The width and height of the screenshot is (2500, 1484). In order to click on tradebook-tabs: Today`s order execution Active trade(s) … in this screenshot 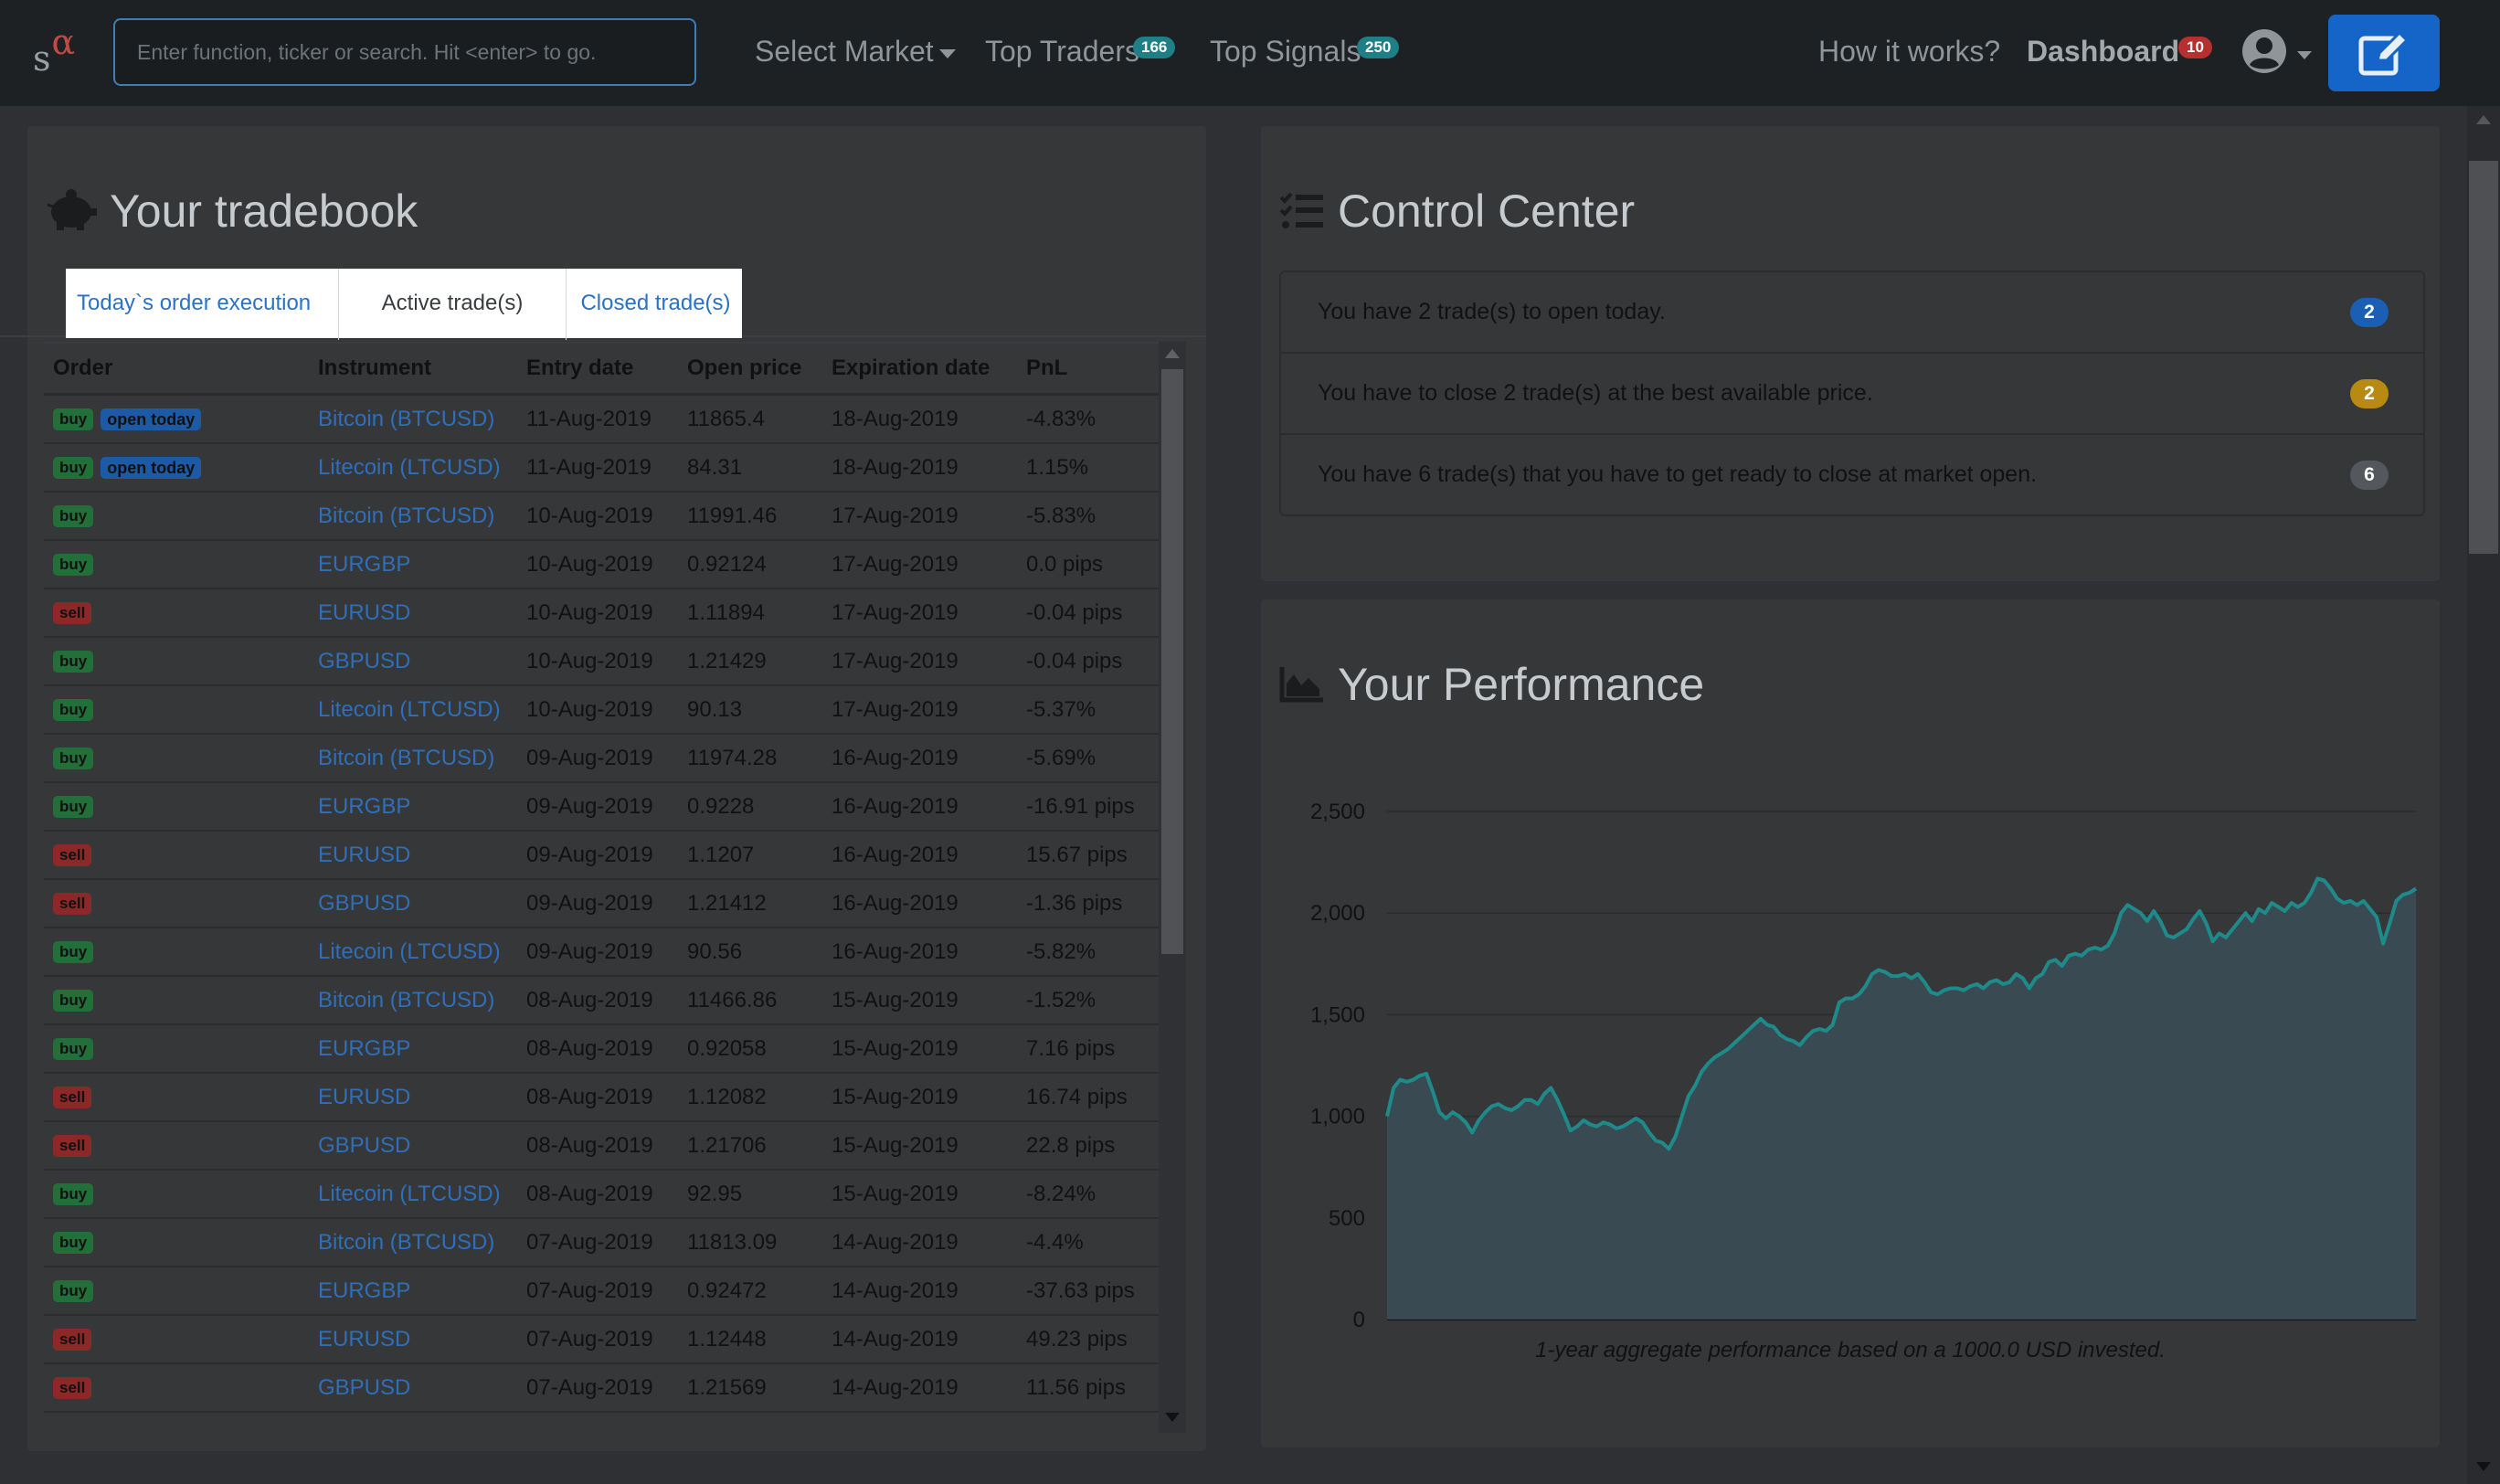, I will do `click(404, 305)`.